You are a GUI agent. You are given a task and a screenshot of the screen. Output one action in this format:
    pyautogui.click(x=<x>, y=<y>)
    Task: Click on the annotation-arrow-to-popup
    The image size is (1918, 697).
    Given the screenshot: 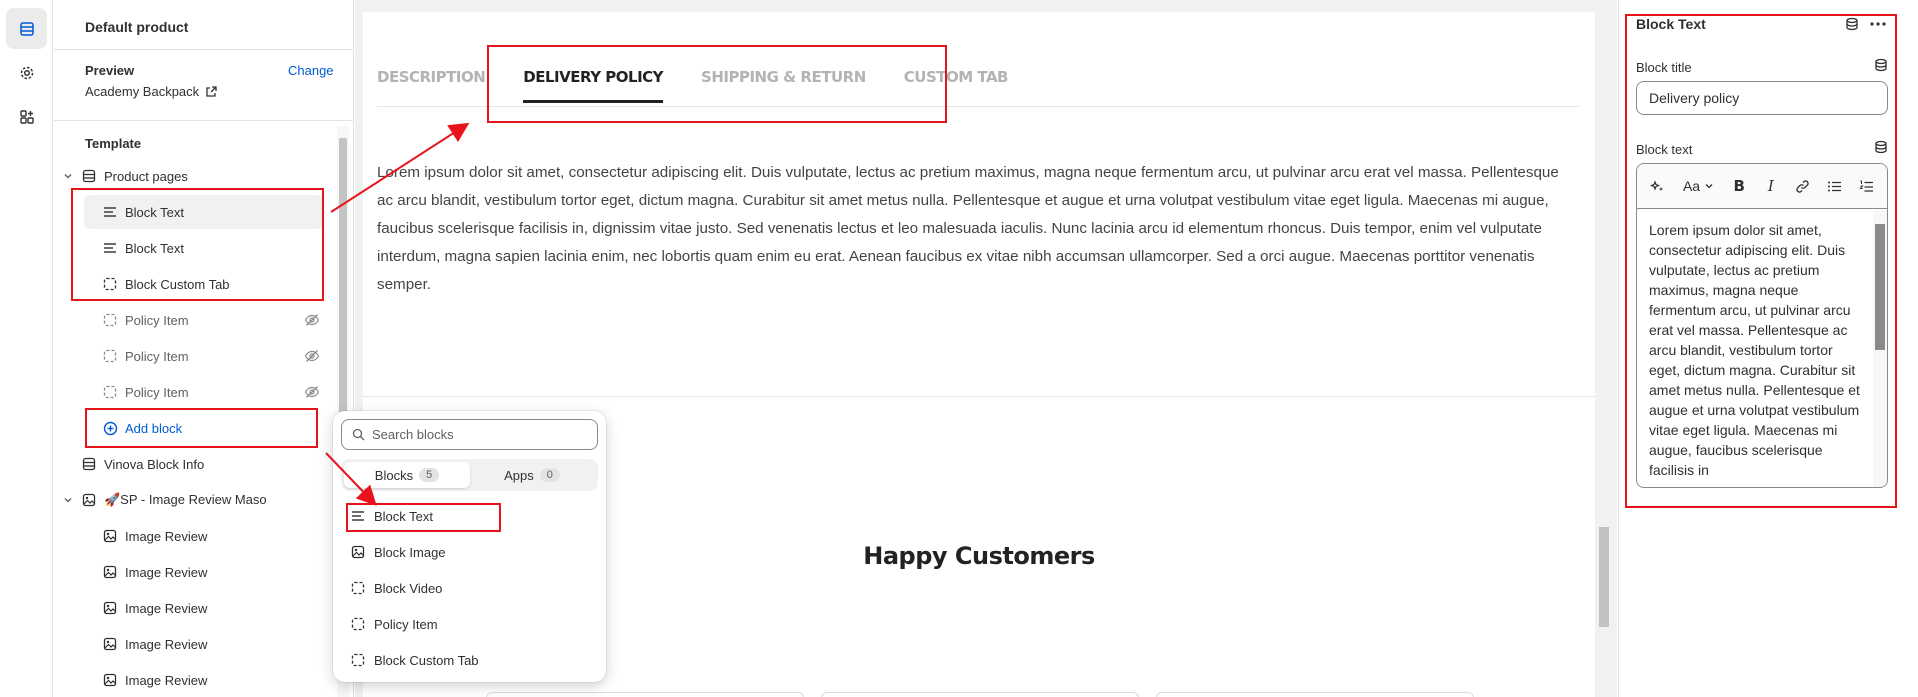 What is the action you would take?
    pyautogui.click(x=351, y=479)
    